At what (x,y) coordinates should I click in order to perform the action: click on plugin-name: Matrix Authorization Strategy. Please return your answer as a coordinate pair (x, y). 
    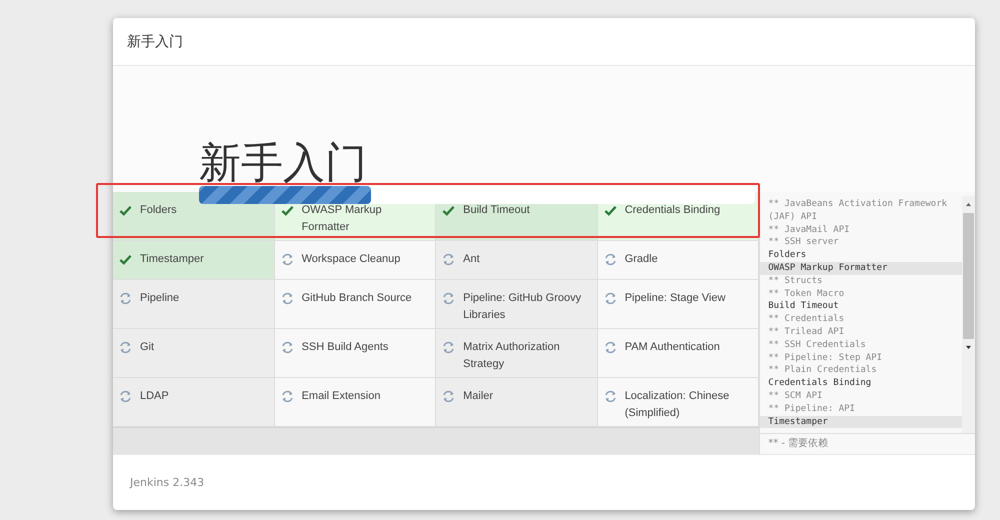
    Looking at the image, I should click on (512, 356).